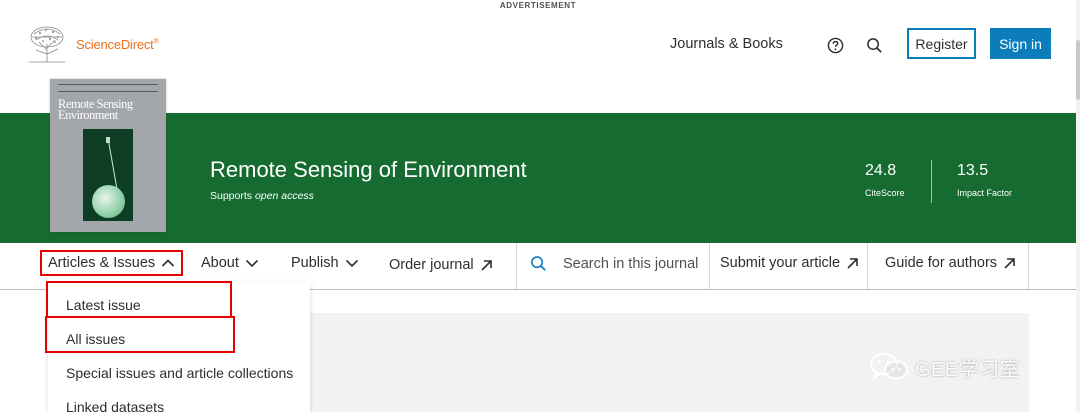 The width and height of the screenshot is (1080, 412). What do you see at coordinates (1078, 70) in the screenshot?
I see `scrollbar-thumb` at bounding box center [1078, 70].